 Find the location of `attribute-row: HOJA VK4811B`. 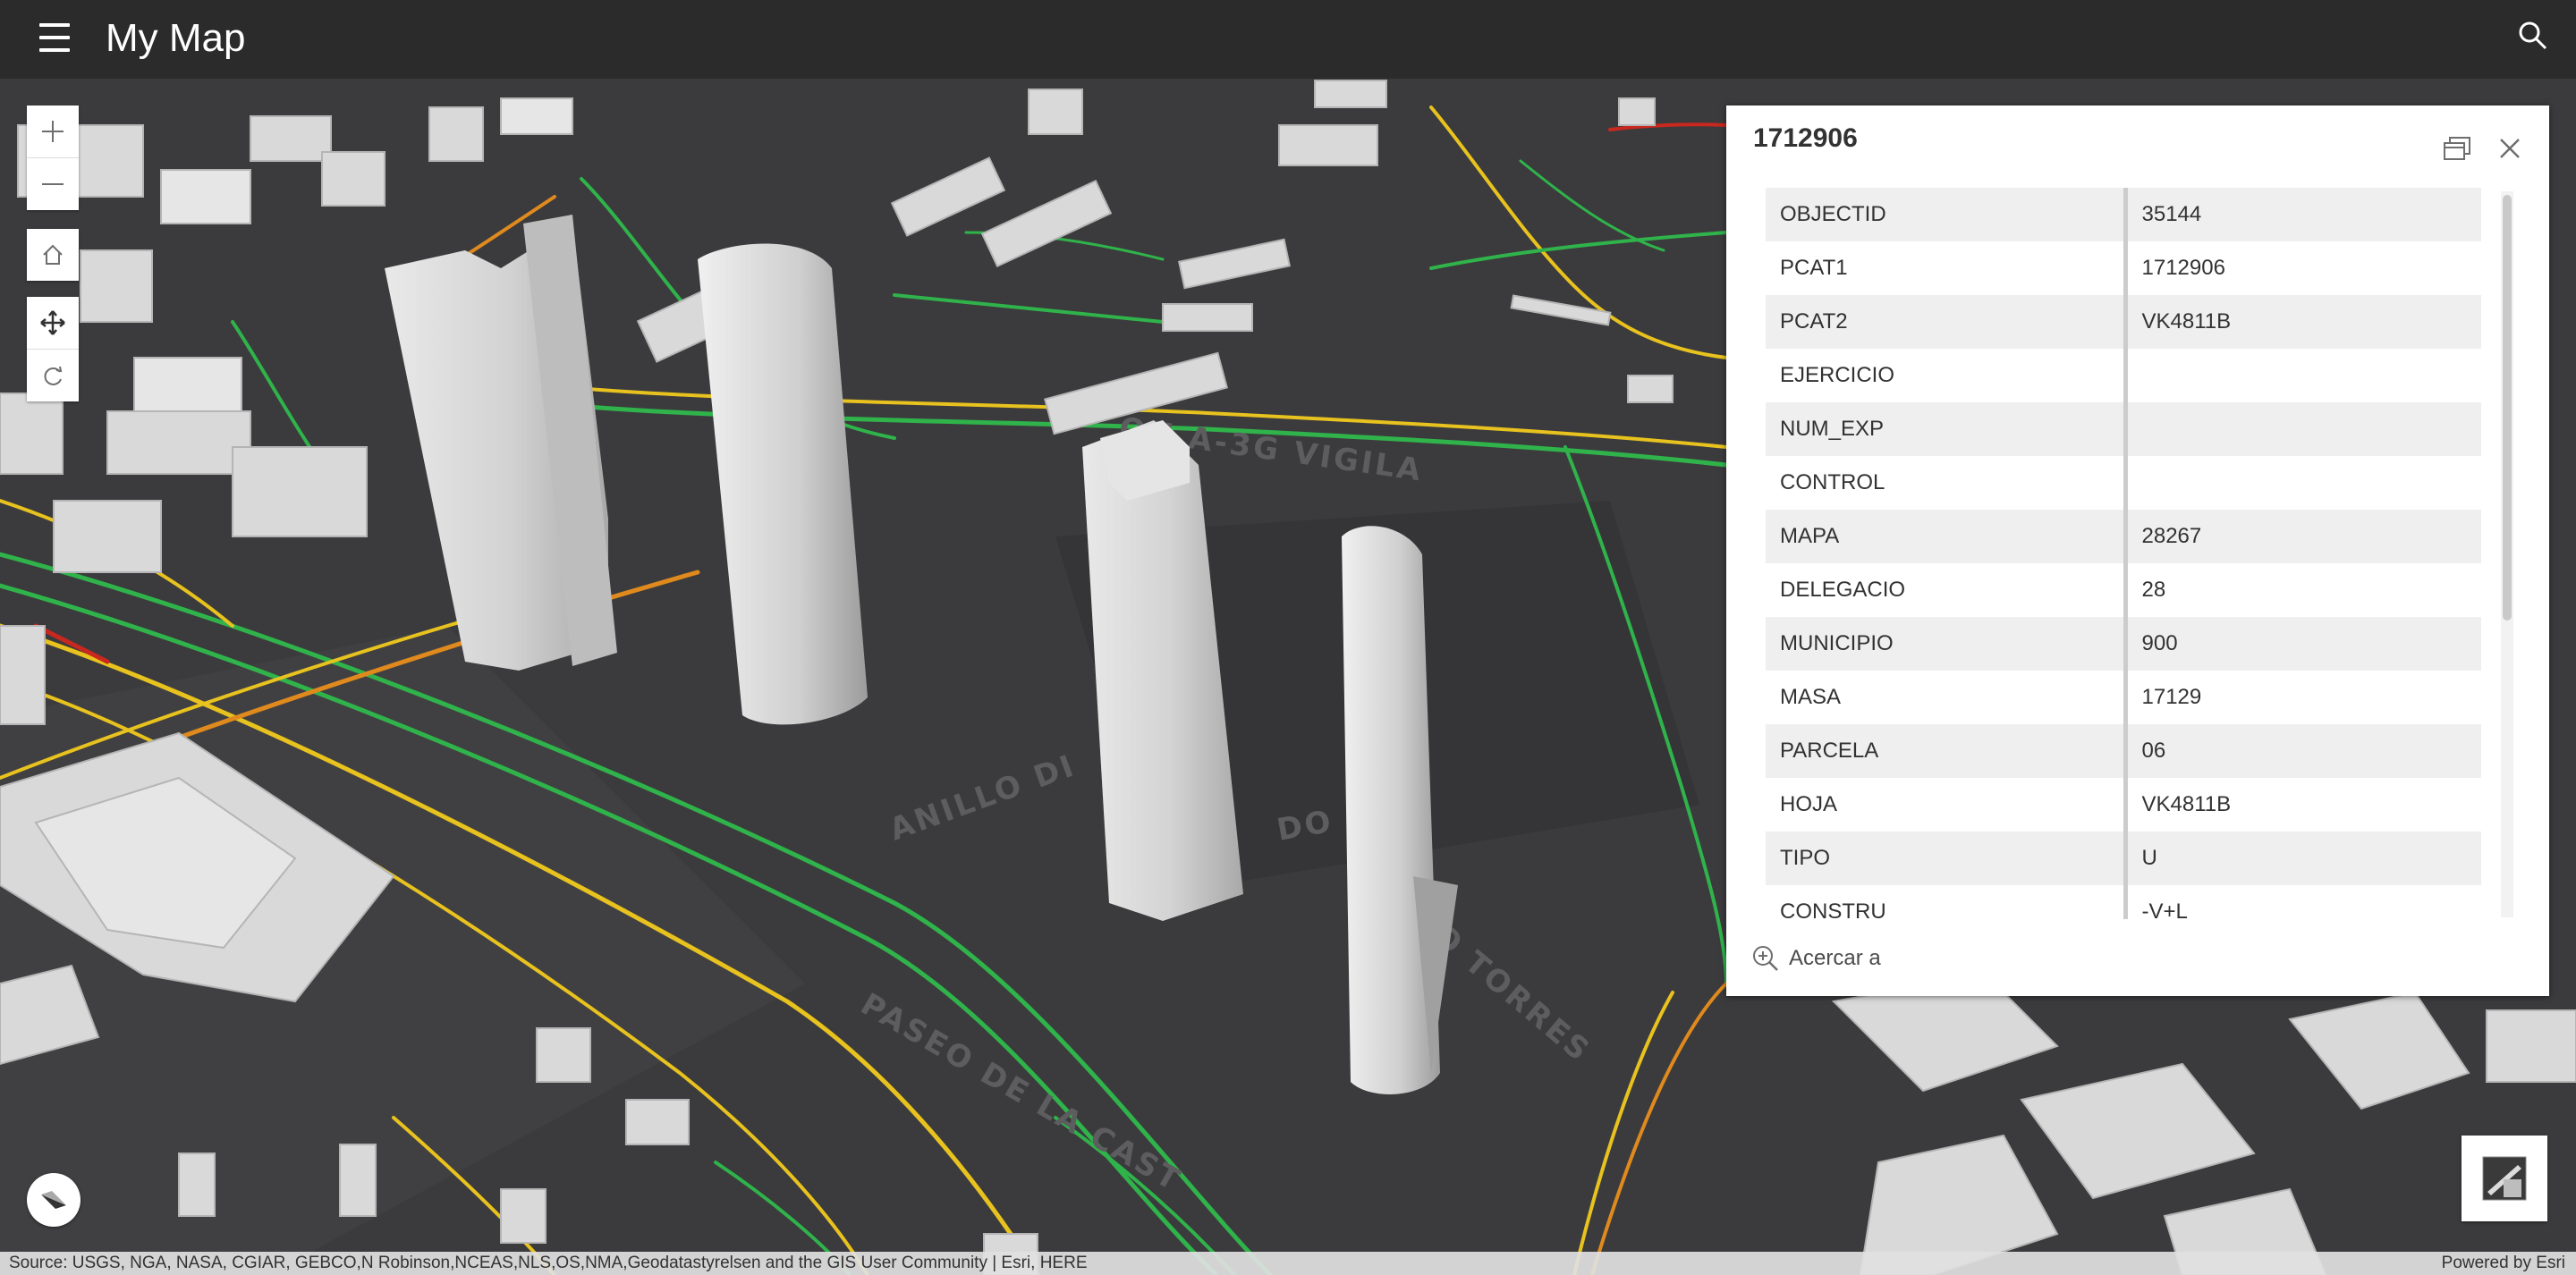

attribute-row: HOJA VK4811B is located at coordinates (2123, 805).